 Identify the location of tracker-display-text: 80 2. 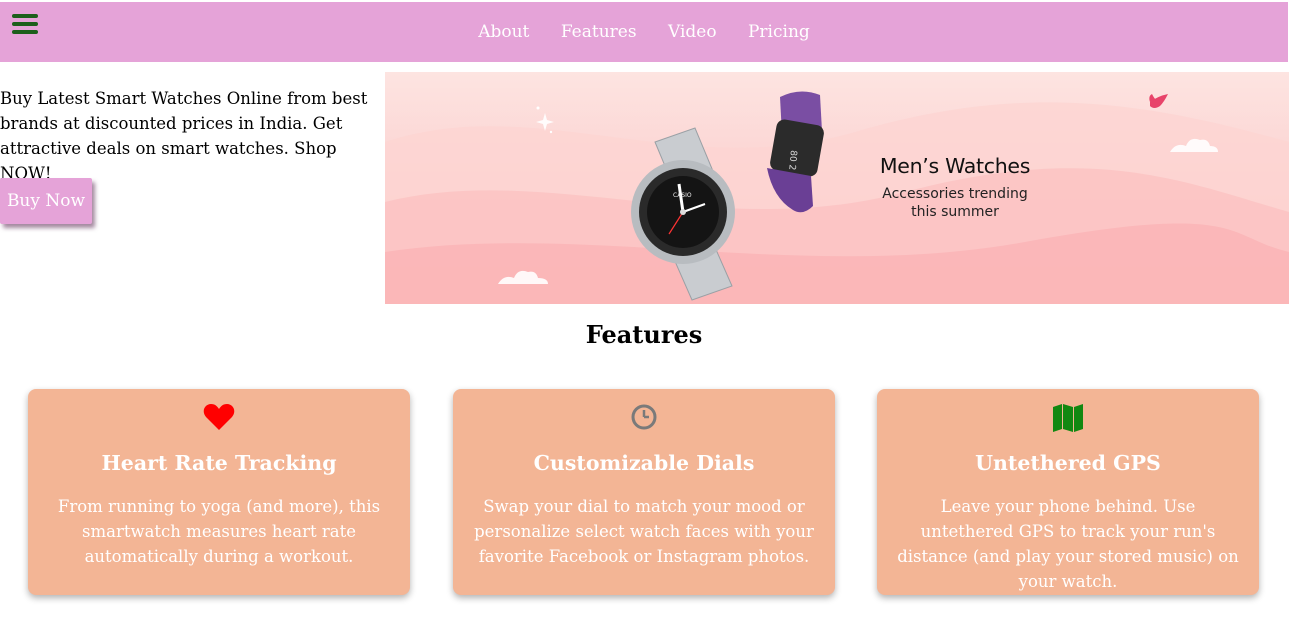
(792, 160).